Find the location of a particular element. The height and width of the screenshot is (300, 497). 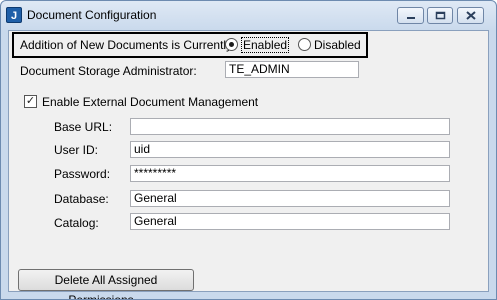

disabled-radio is located at coordinates (304, 44).